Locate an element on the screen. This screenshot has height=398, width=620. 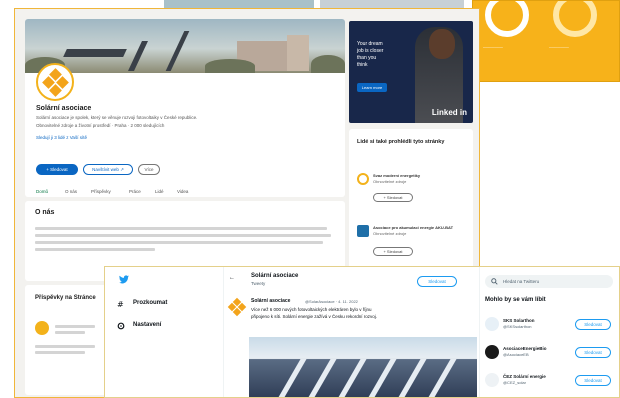
search-input: Hledat na Twitteru is located at coordinates (549, 281).